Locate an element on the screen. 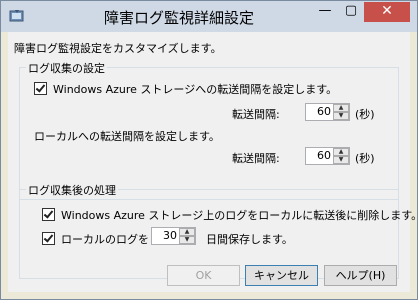  local-interval-spinner: 60 ▲ ▼ is located at coordinates (327, 156).